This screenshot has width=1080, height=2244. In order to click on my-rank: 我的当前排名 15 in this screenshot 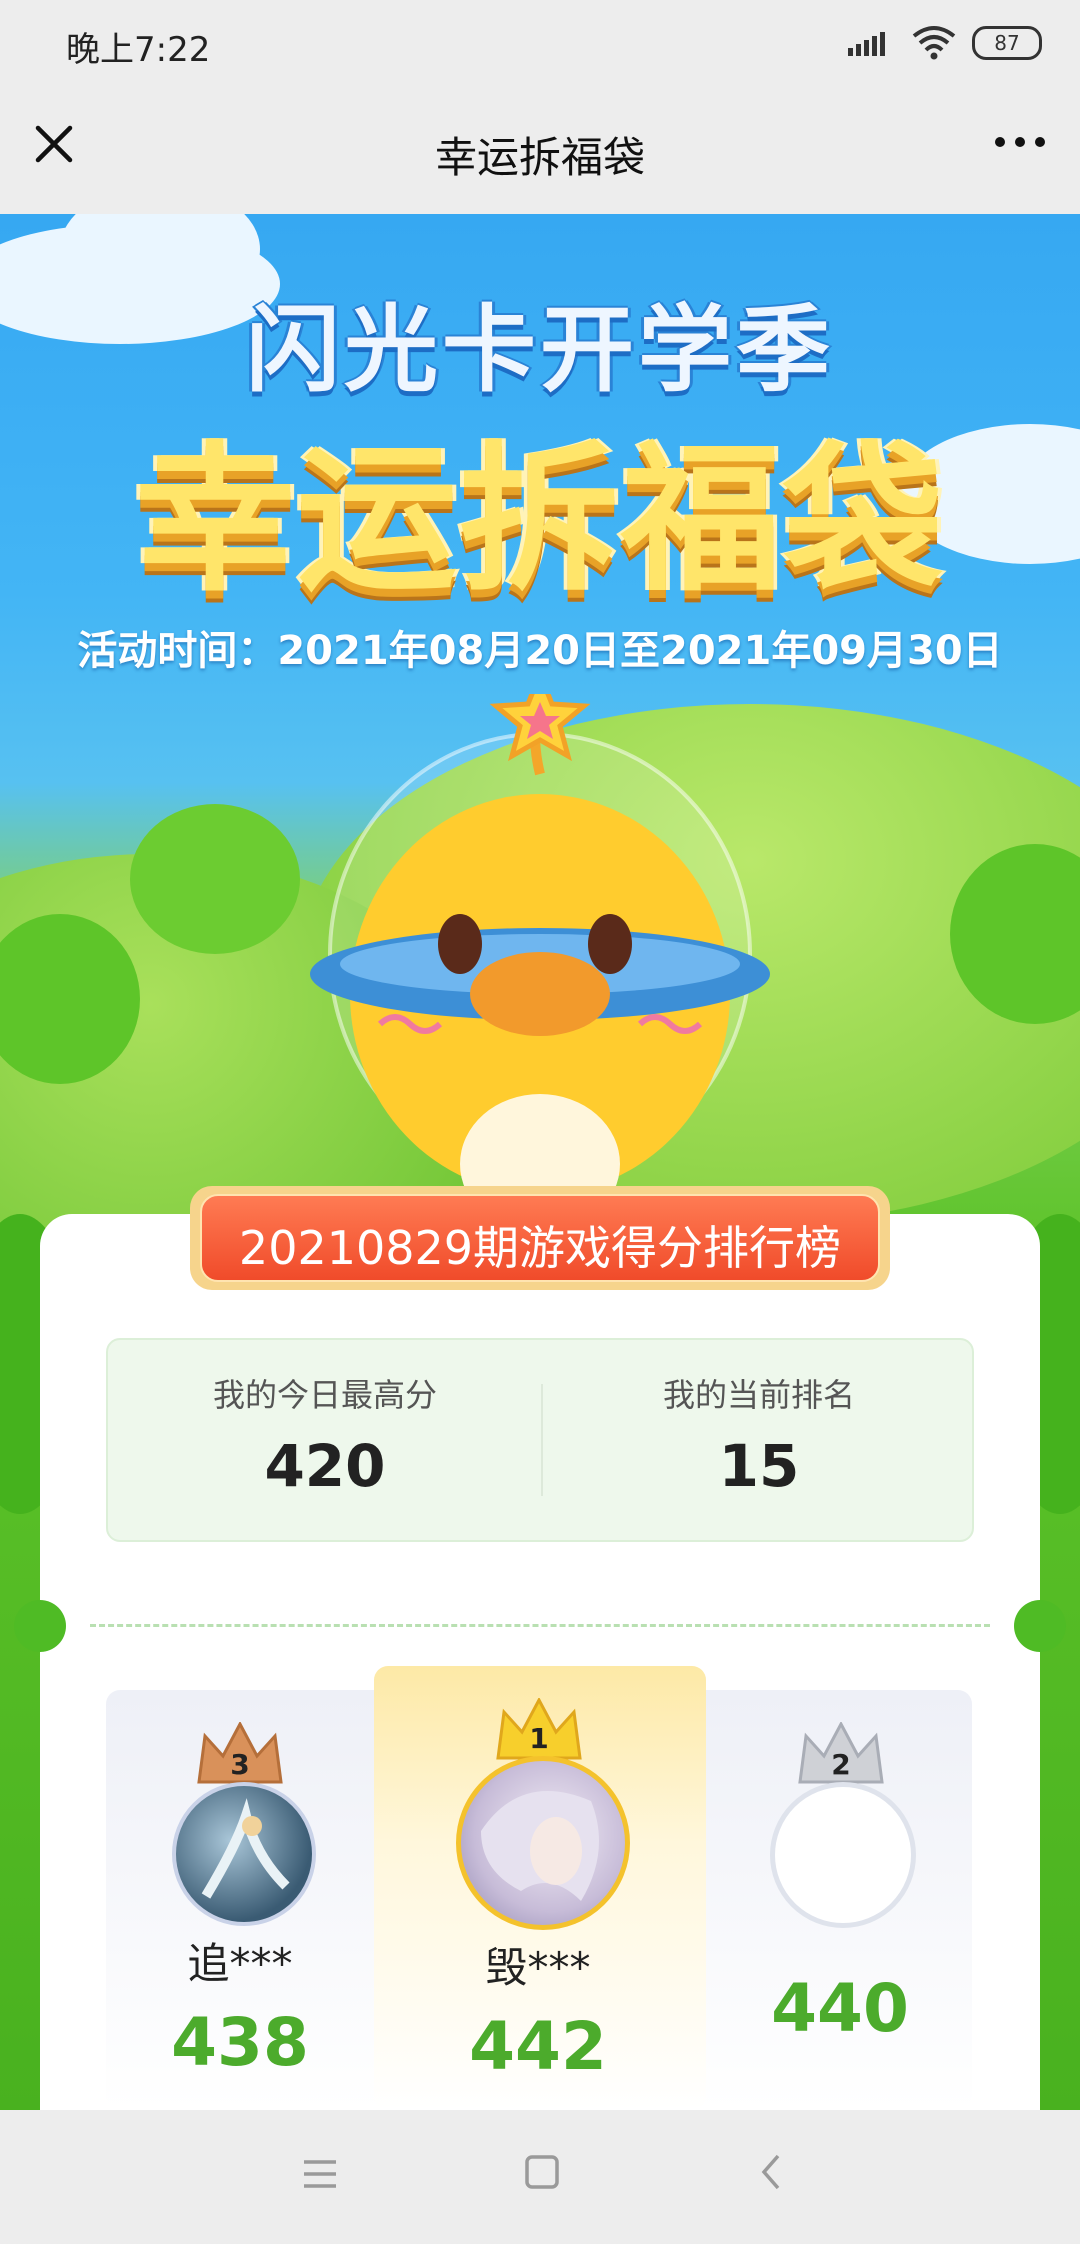, I will do `click(759, 1435)`.